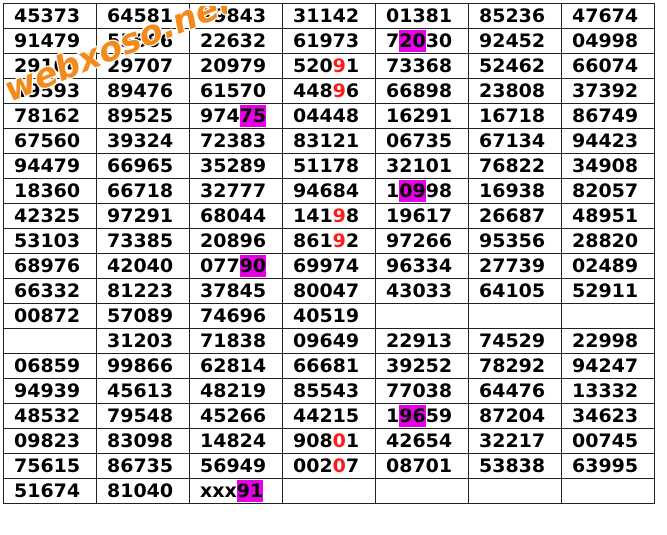  Describe the element at coordinates (236, 341) in the screenshot. I see `number-cell: 71838` at that location.